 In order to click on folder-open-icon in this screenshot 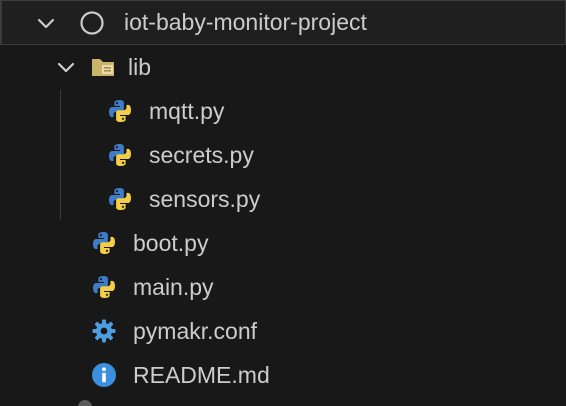, I will do `click(104, 67)`.